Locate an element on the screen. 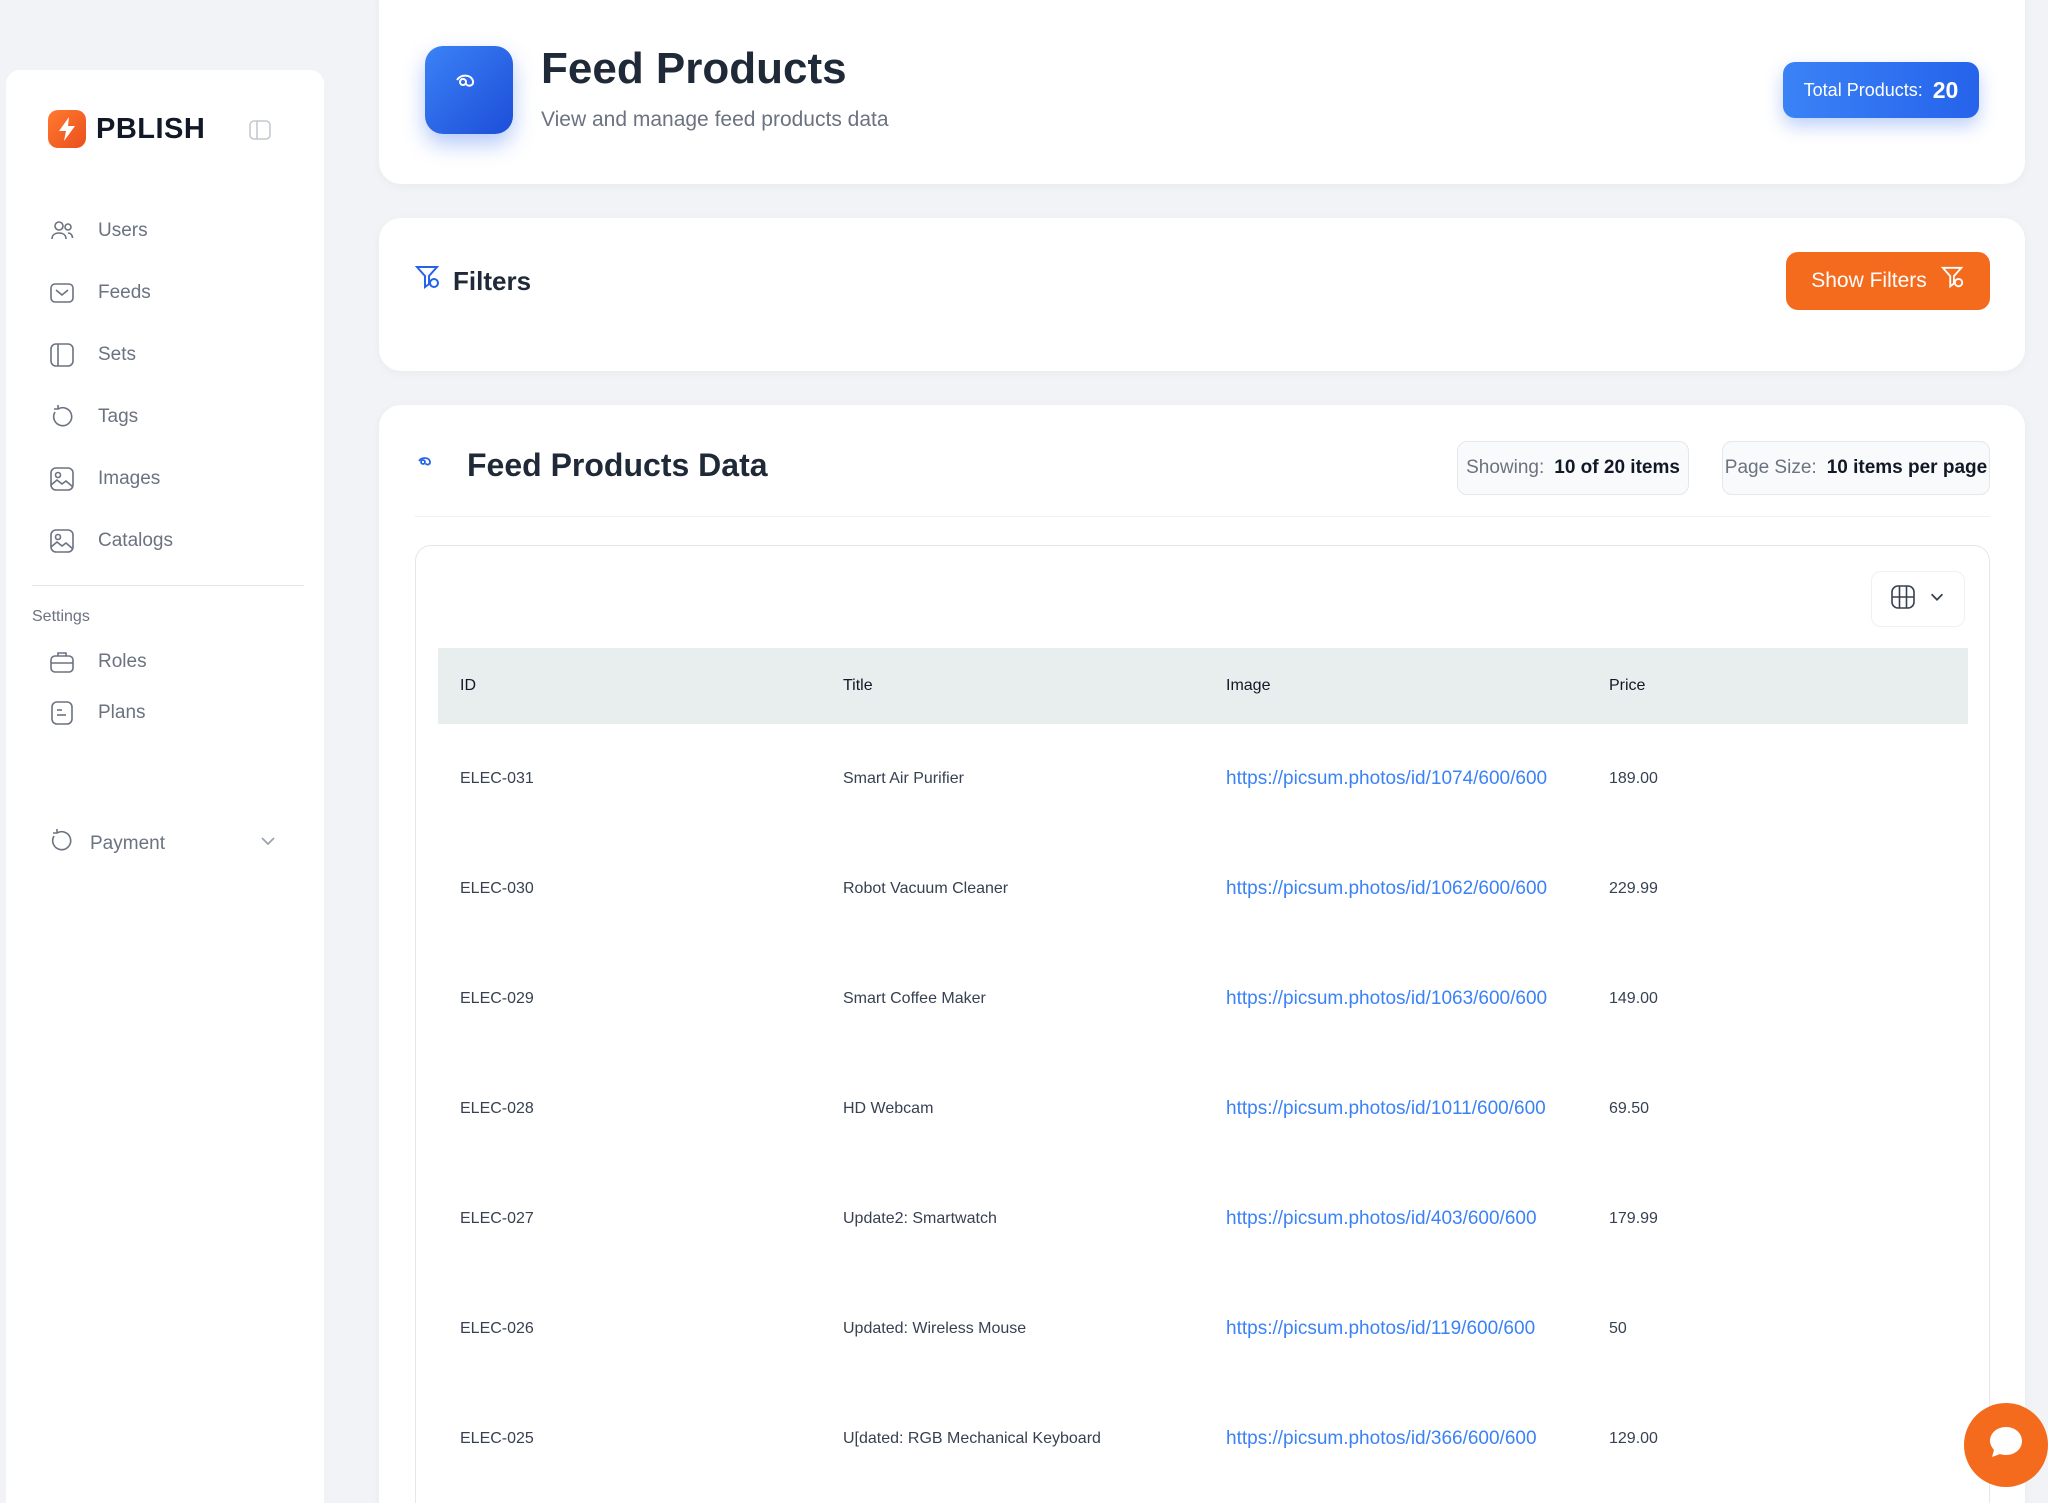 The height and width of the screenshot is (1503, 2048). sidebar-item-label: Sets is located at coordinates (117, 354).